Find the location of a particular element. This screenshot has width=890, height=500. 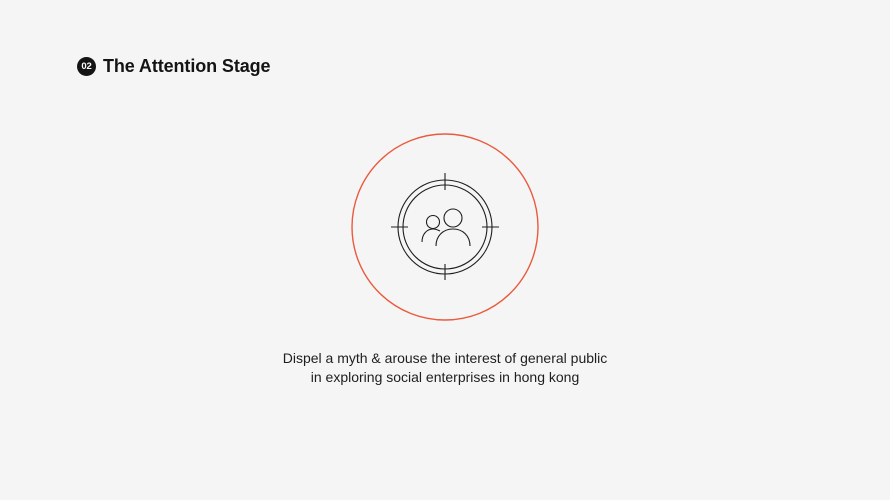

people-icon is located at coordinates (446, 227).